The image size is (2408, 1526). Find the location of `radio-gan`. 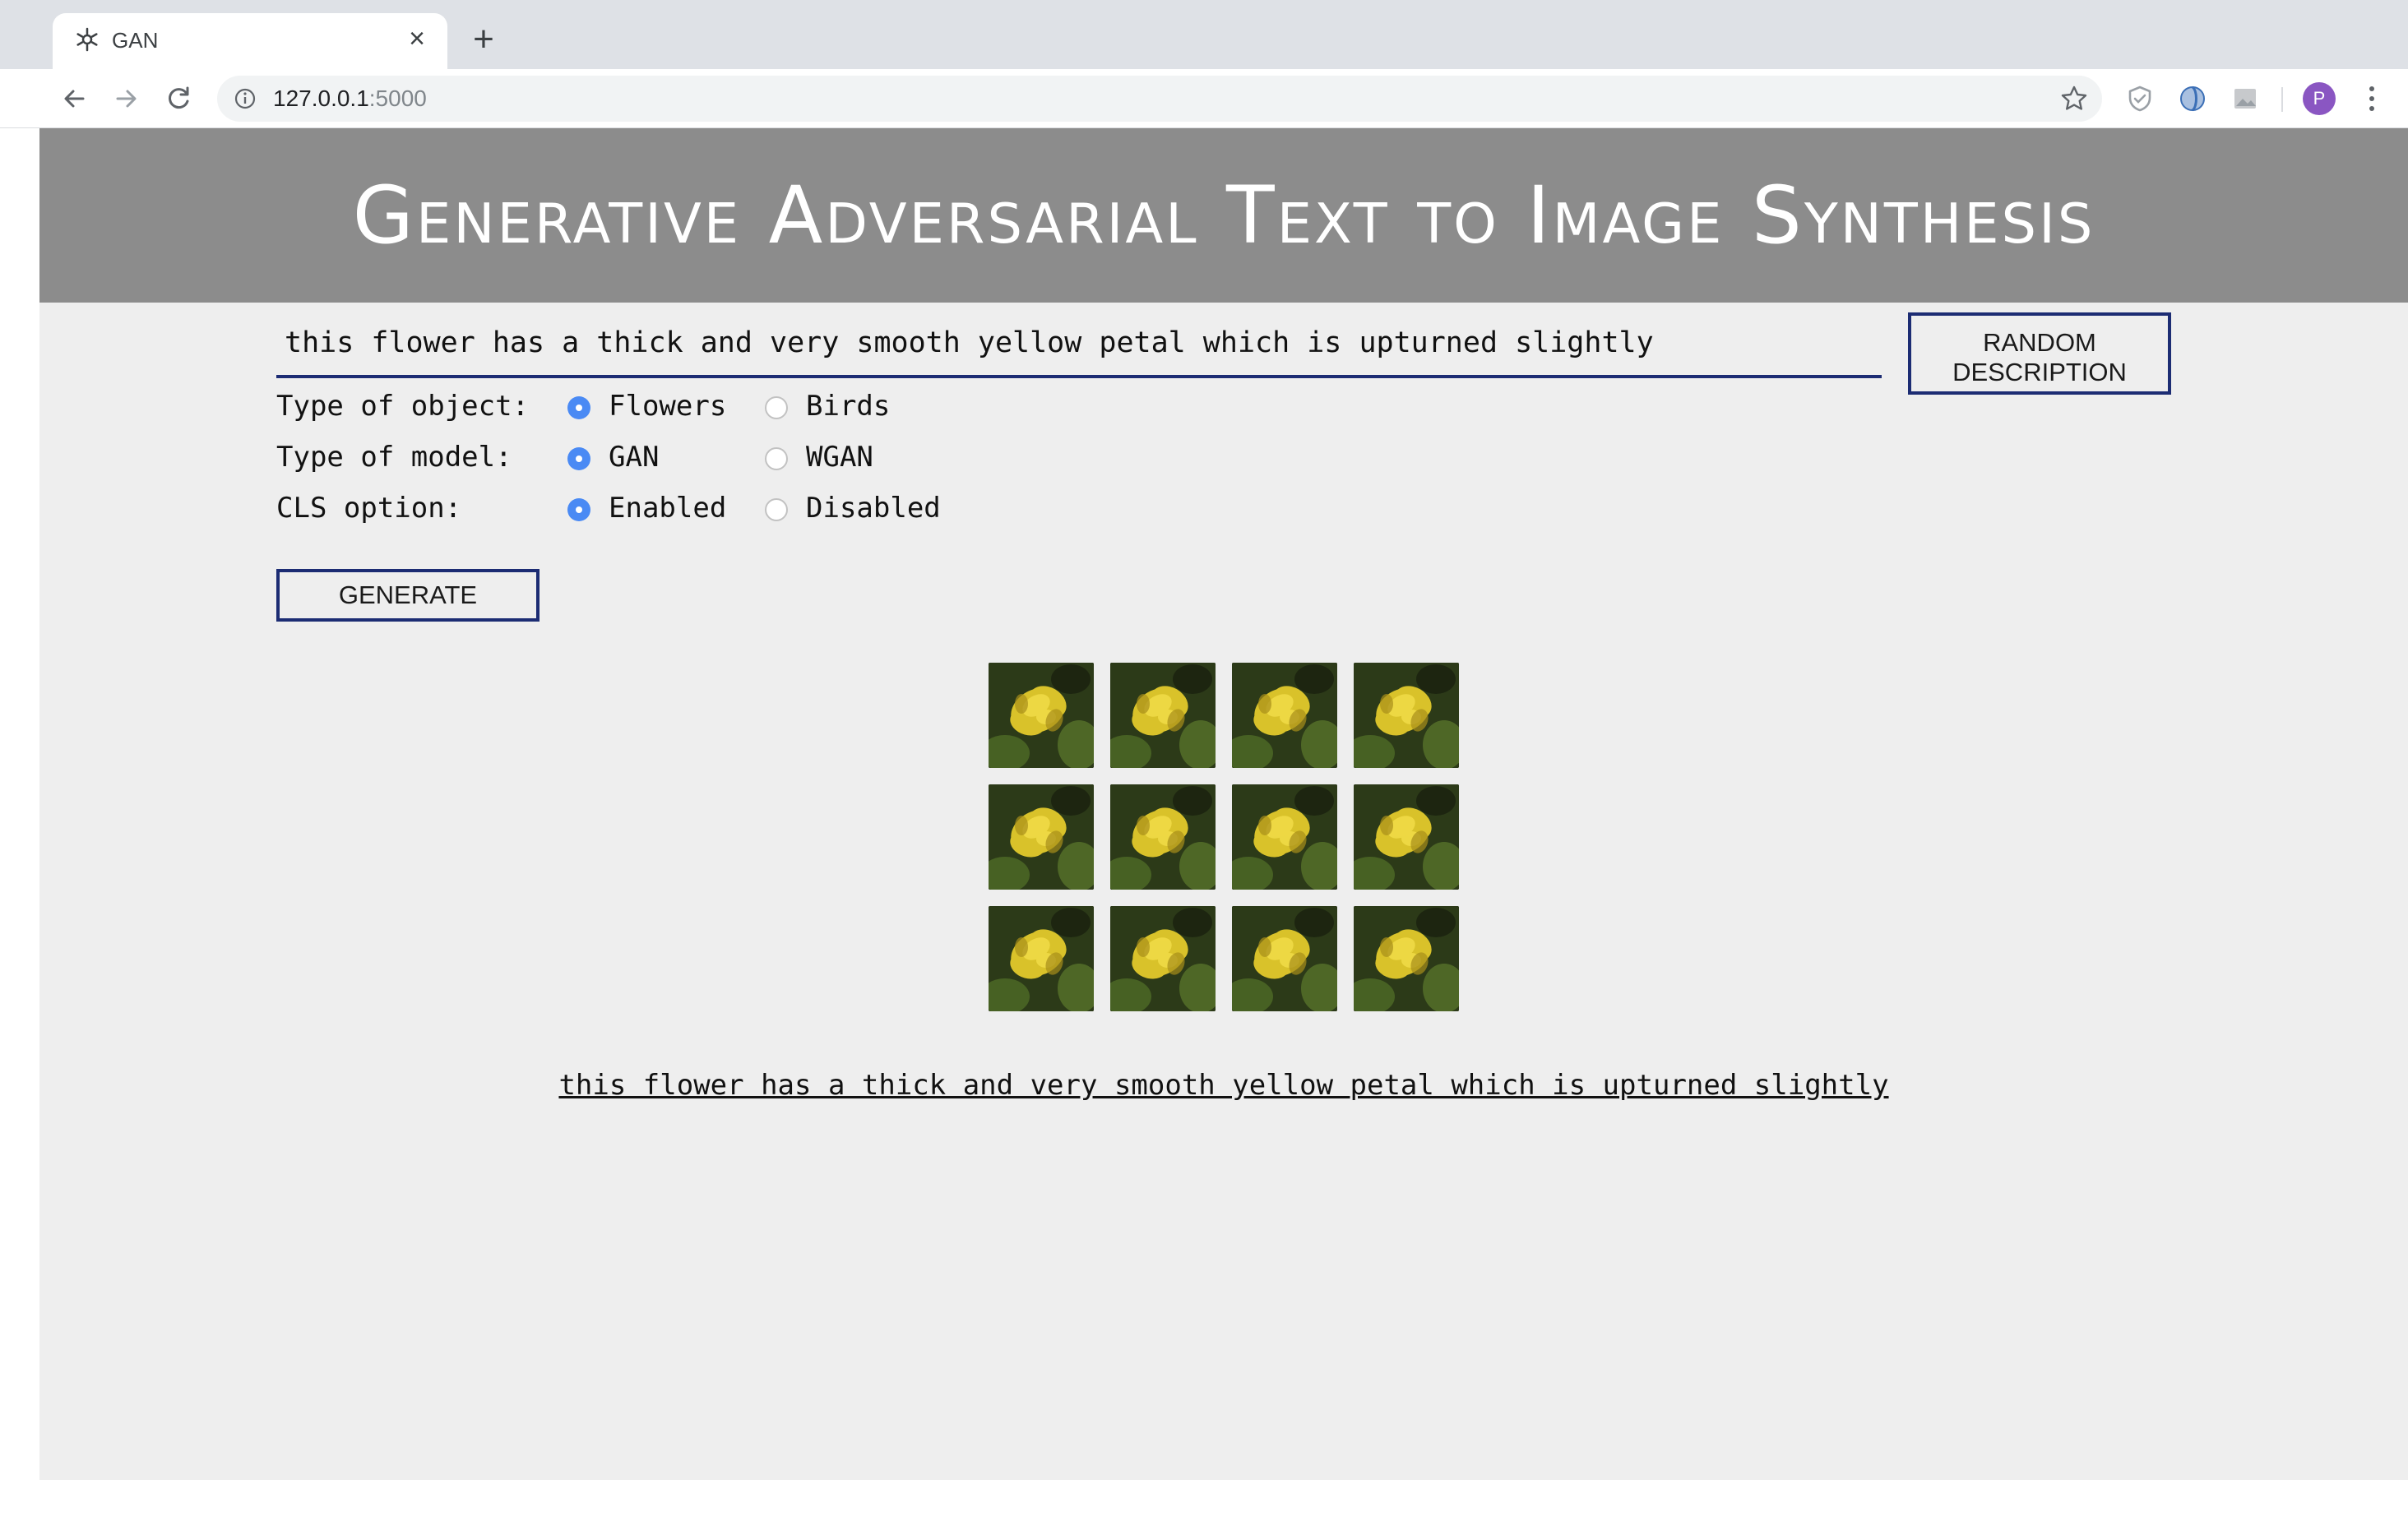

radio-gan is located at coordinates (578, 458).